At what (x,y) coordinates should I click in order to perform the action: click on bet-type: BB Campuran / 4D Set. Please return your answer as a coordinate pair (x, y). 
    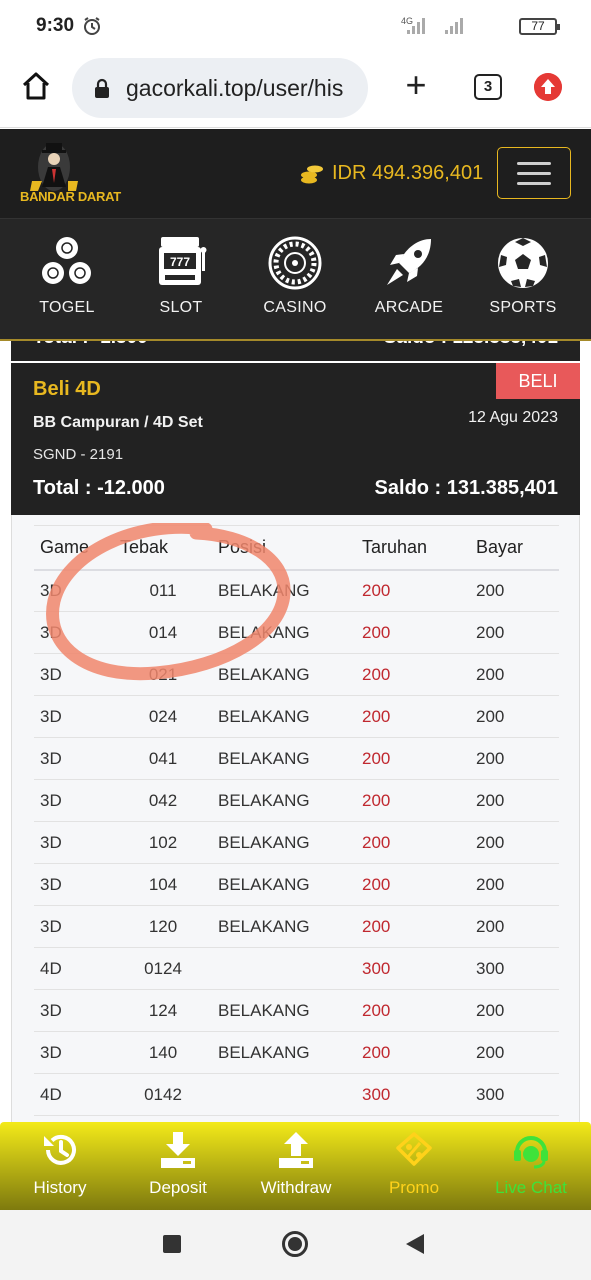
    Looking at the image, I should click on (118, 422).